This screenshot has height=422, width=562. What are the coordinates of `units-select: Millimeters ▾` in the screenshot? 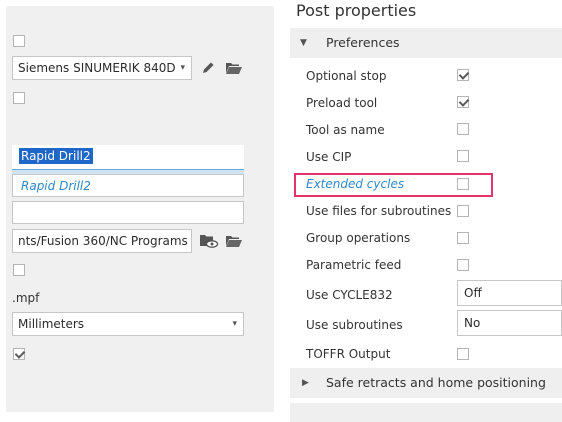 It's located at (128, 324).